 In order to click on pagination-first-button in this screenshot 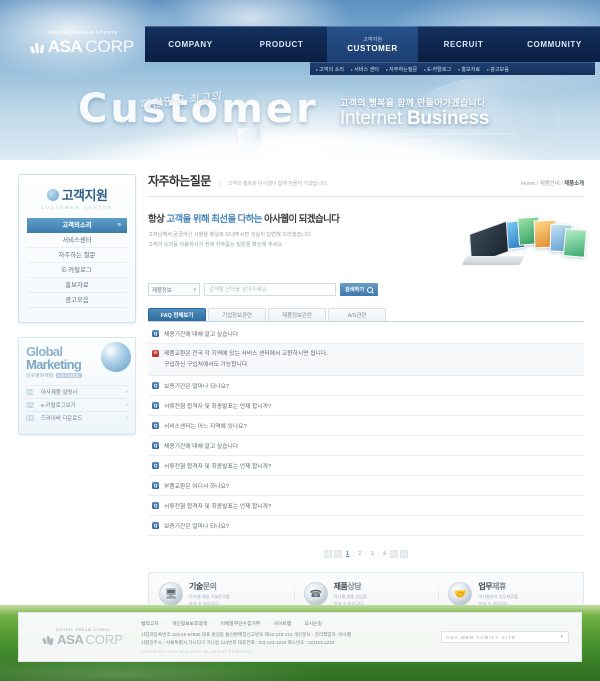, I will do `click(328, 554)`.